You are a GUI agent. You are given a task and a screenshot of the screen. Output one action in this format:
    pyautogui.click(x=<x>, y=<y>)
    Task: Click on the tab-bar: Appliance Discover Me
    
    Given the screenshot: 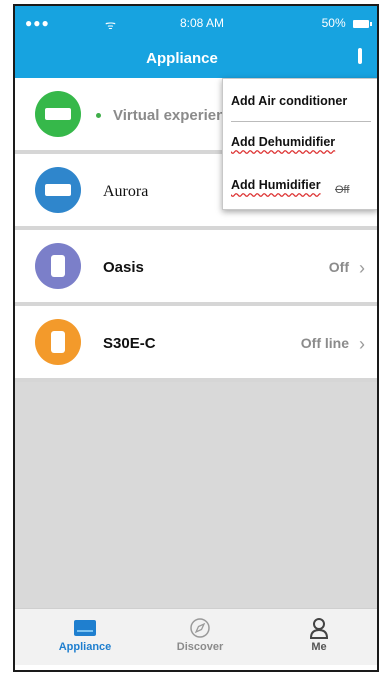 What is the action you would take?
    pyautogui.click(x=196, y=636)
    